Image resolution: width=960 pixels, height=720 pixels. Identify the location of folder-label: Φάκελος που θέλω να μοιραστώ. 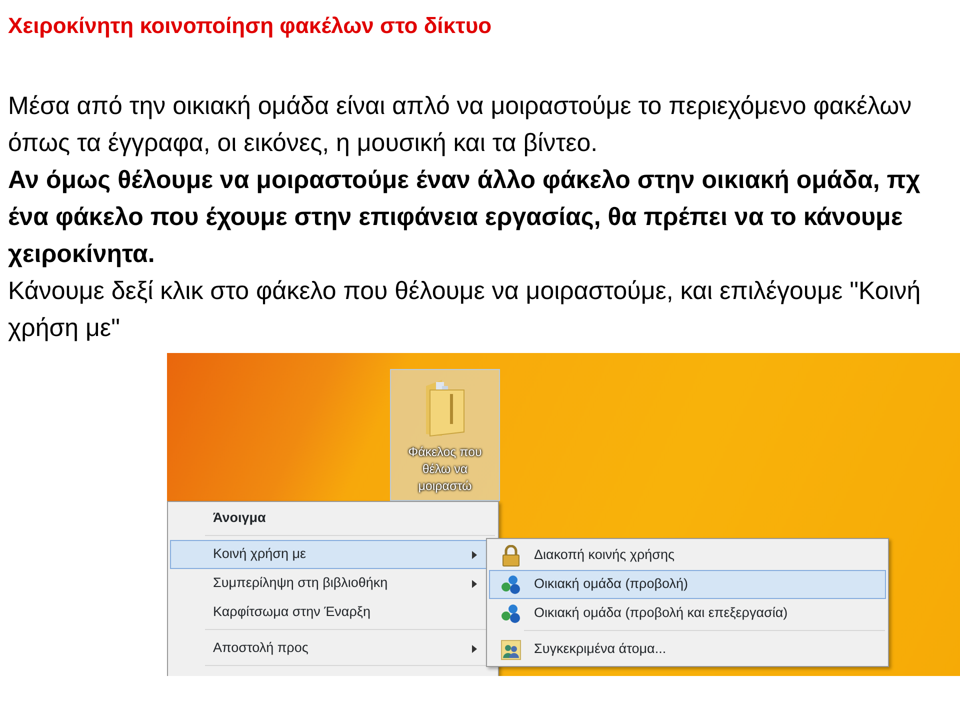
(445, 469).